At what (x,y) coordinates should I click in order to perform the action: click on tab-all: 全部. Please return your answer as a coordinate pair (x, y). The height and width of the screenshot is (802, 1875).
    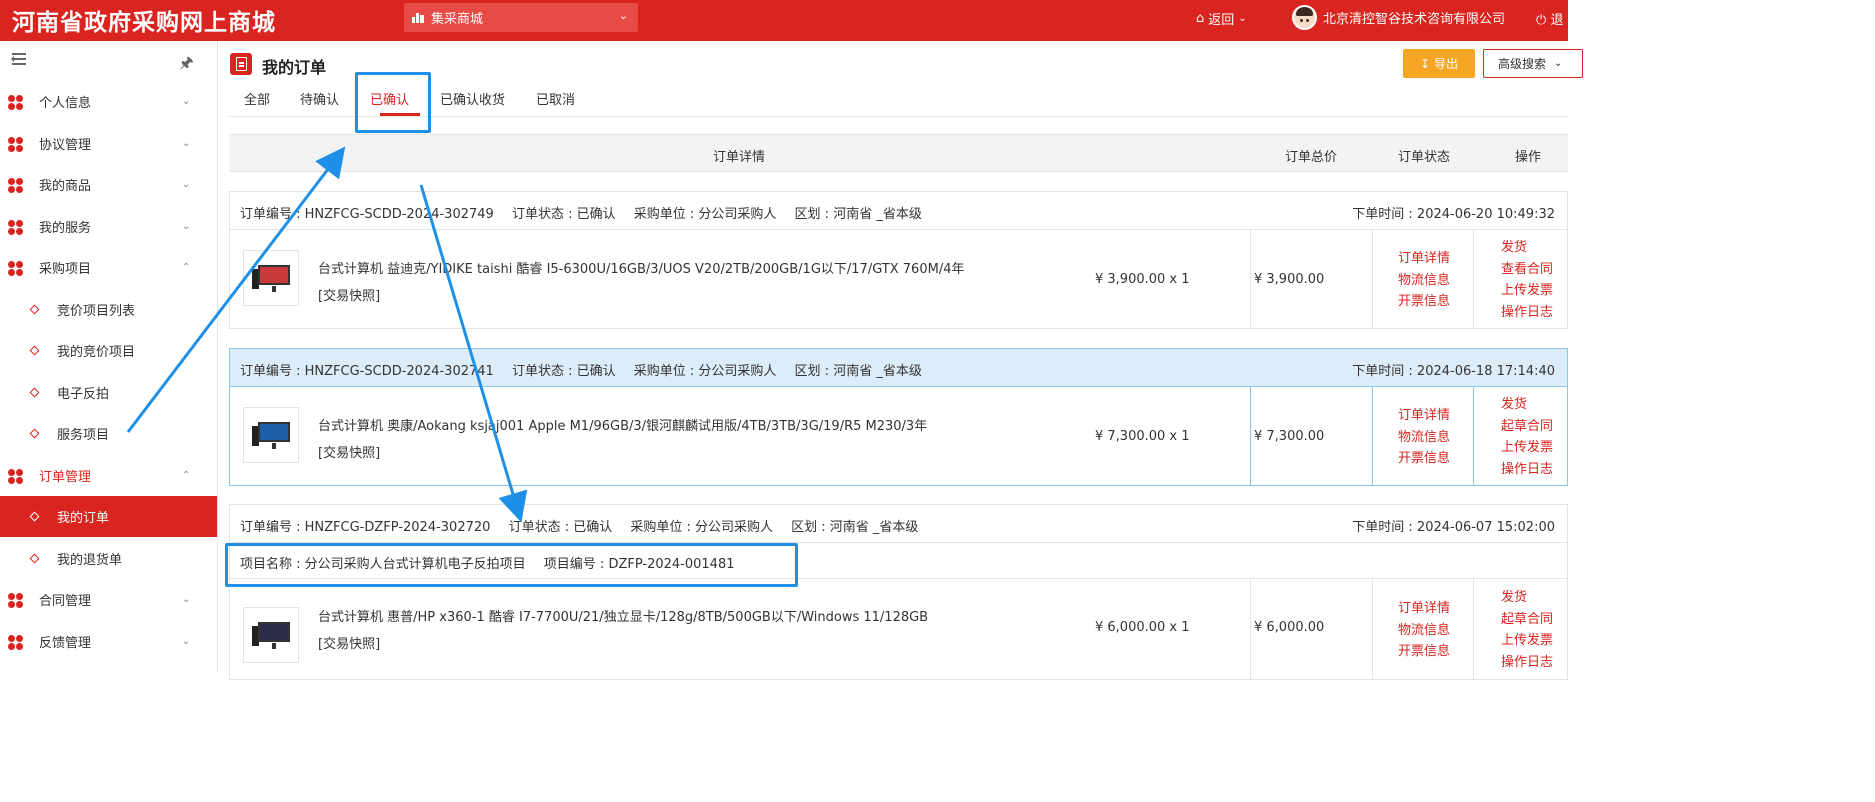
    Looking at the image, I should click on (257, 98).